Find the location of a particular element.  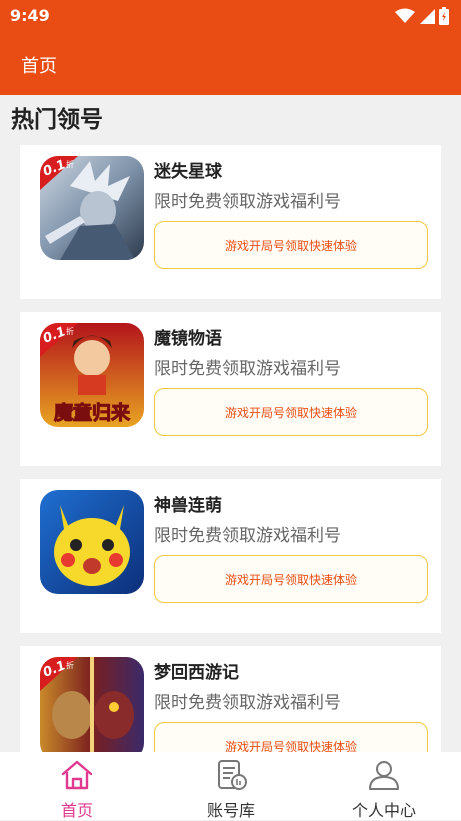

signal-icon is located at coordinates (427, 16).